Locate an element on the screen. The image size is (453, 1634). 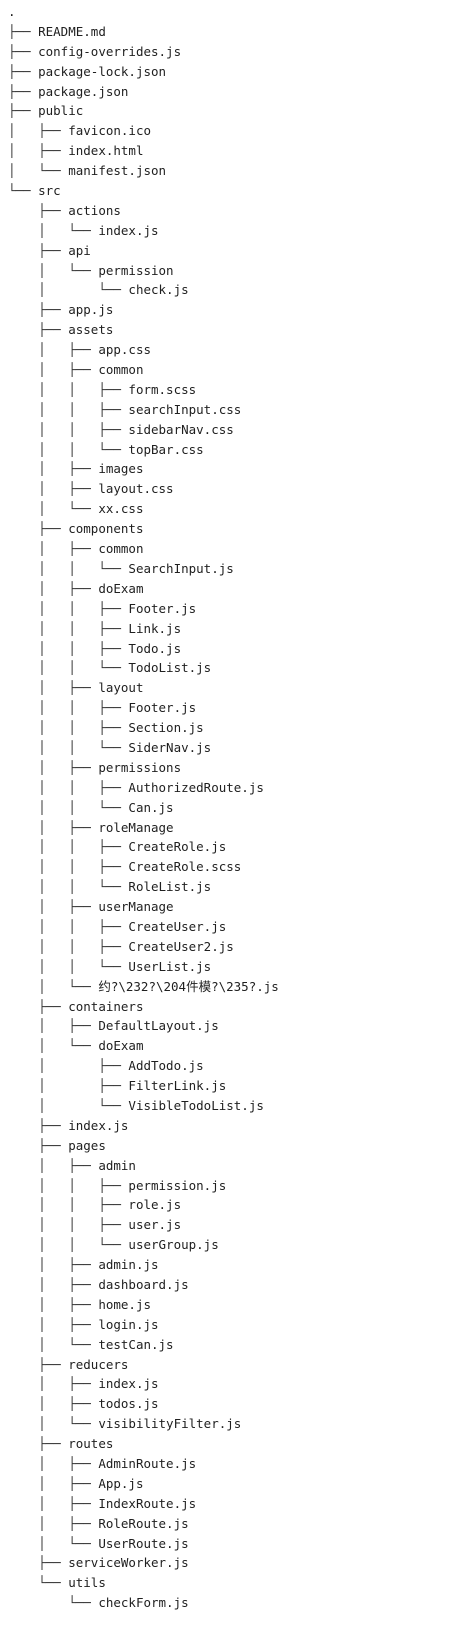
tree-line: │ ├── permissions is located at coordinates (143, 768).